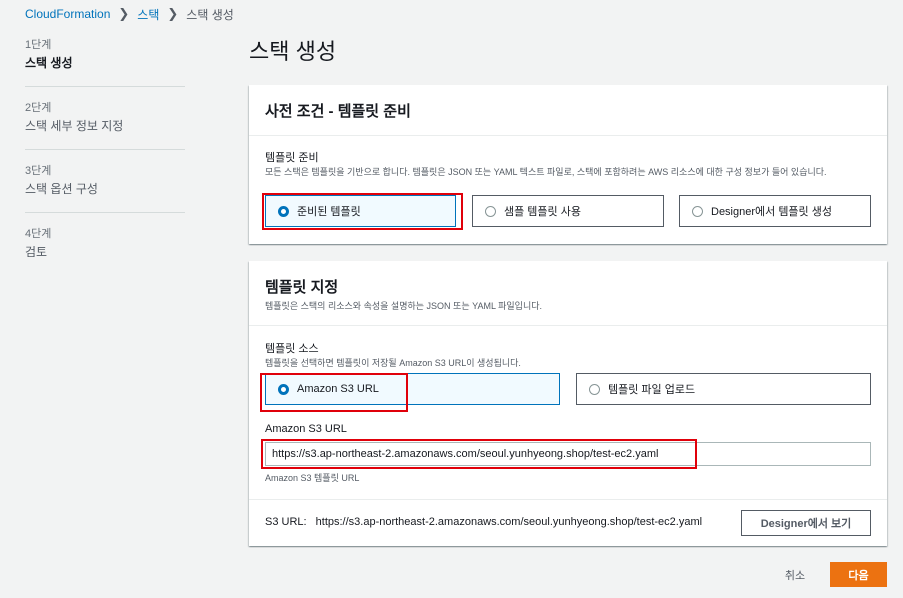 The height and width of the screenshot is (598, 903). What do you see at coordinates (61, 189) in the screenshot?
I see `step-label: 스택 옵션 구성` at bounding box center [61, 189].